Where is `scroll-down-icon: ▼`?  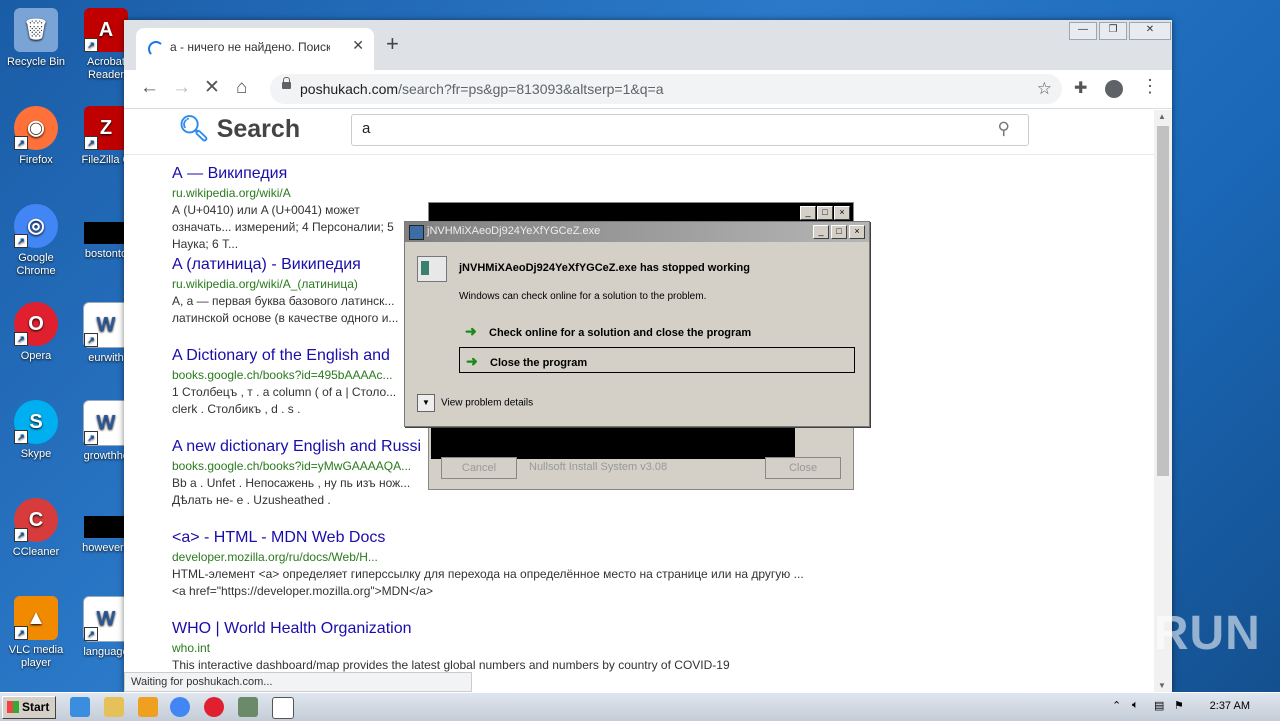
scroll-down-icon: ▼ is located at coordinates (1162, 685).